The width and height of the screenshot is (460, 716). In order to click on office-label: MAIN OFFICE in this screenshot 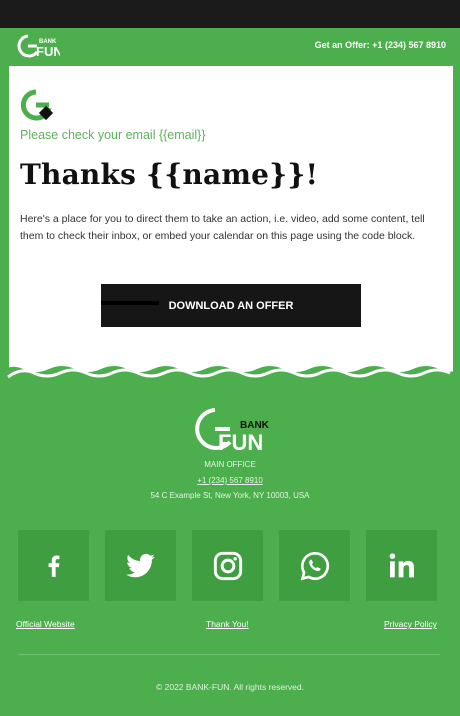, I will do `click(230, 464)`.